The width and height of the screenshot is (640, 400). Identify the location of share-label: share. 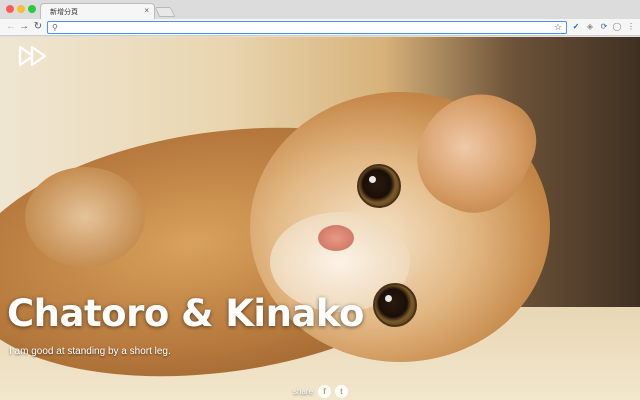
(303, 391).